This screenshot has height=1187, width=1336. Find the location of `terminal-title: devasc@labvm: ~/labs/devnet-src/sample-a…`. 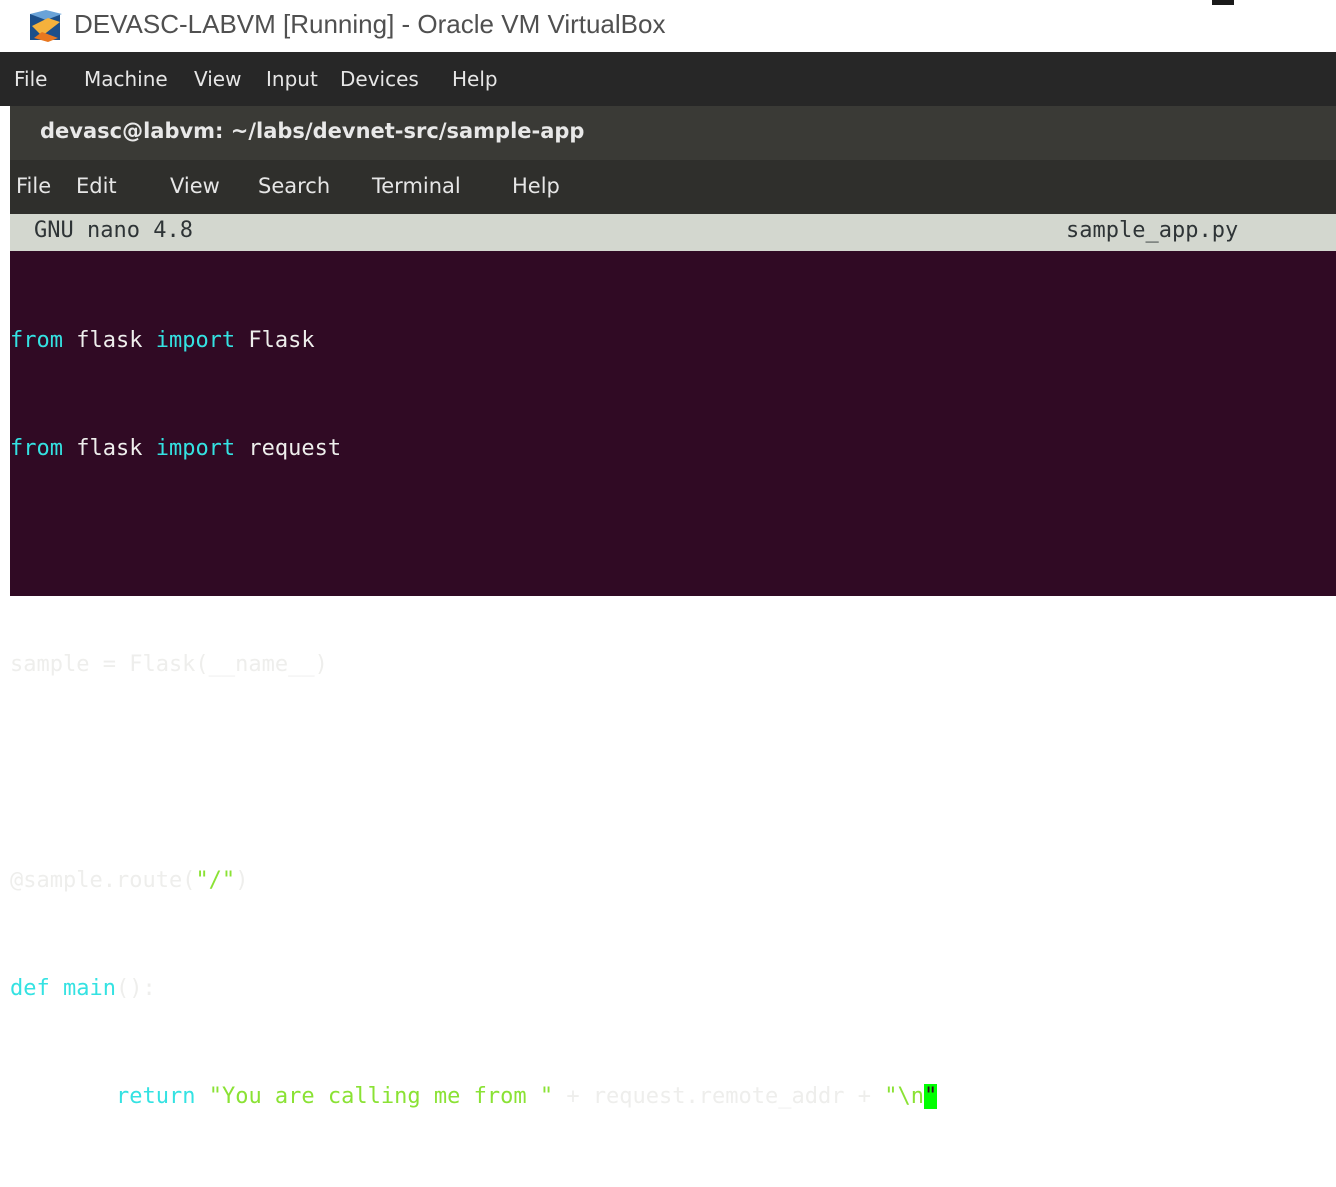

terminal-title: devasc@labvm: ~/labs/devnet-src/sample-a… is located at coordinates (312, 131).